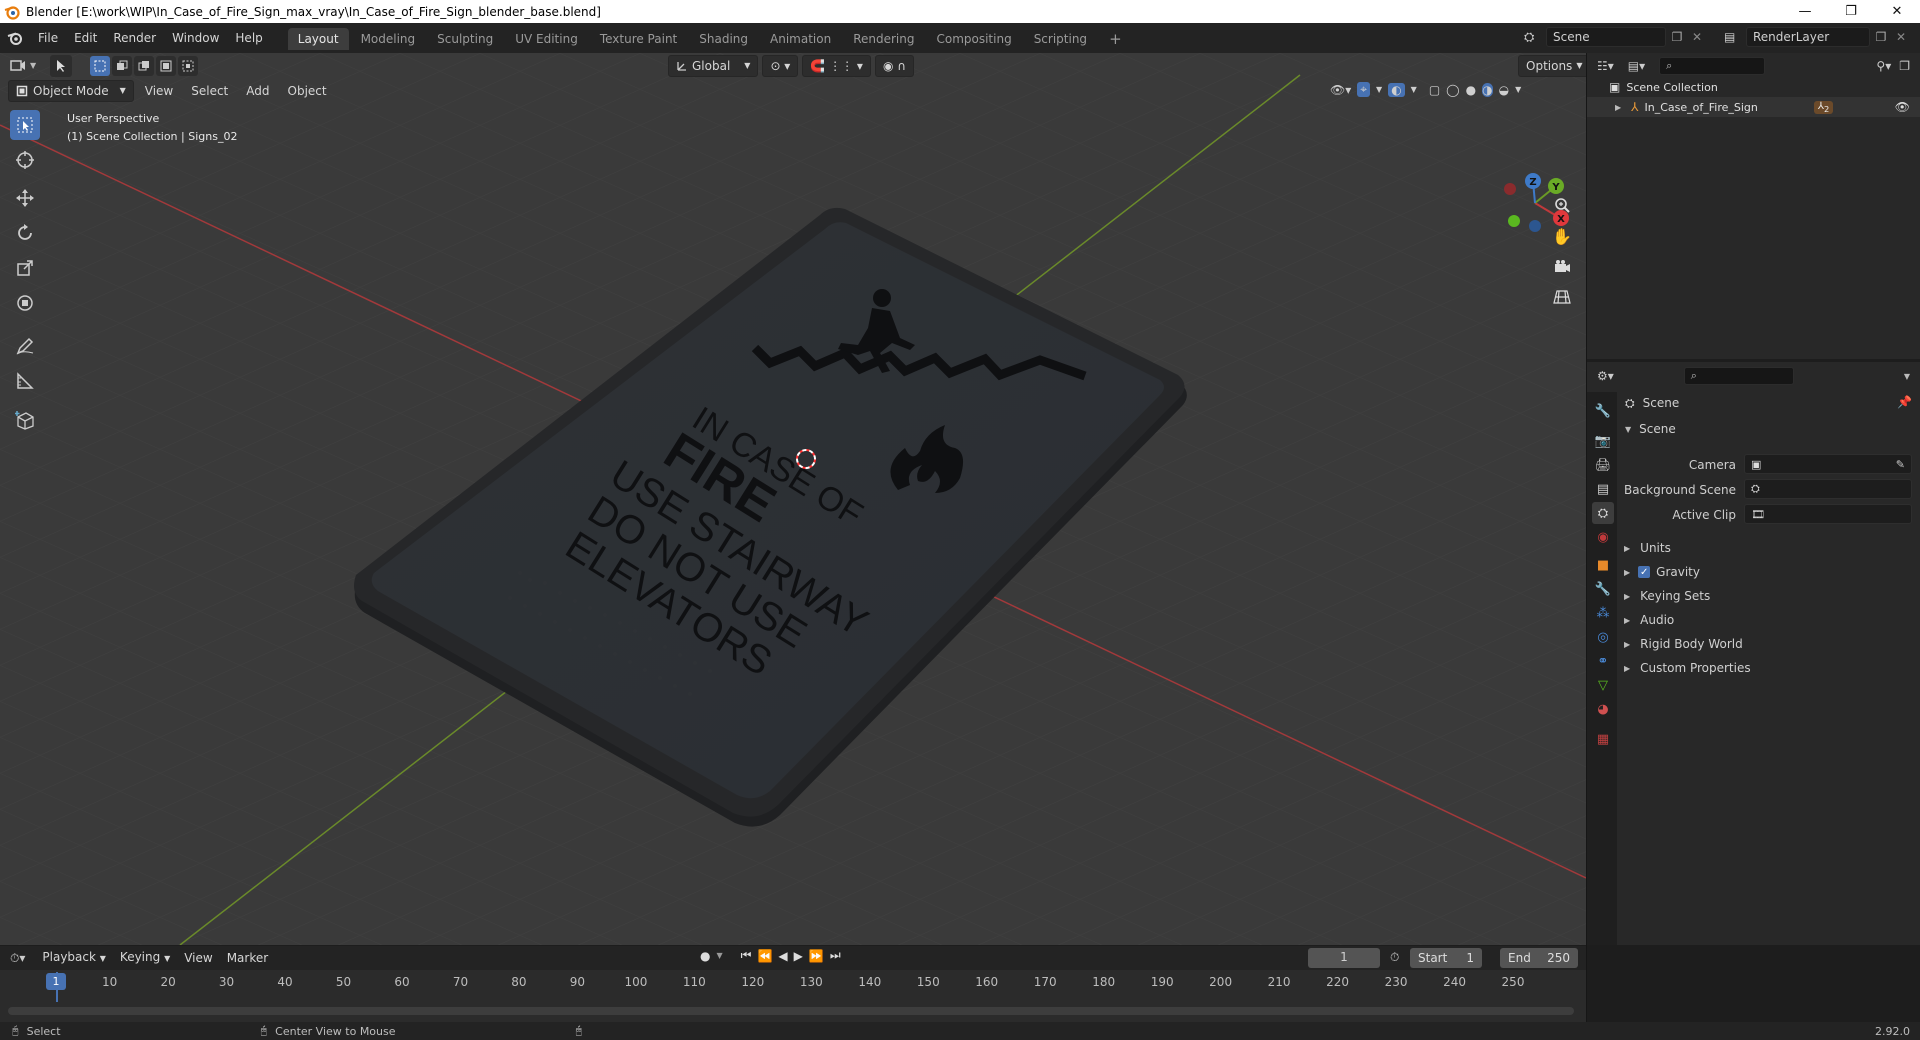 Image resolution: width=1920 pixels, height=1040 pixels. I want to click on stopwatch-icon: ⏱, so click(1394, 957).